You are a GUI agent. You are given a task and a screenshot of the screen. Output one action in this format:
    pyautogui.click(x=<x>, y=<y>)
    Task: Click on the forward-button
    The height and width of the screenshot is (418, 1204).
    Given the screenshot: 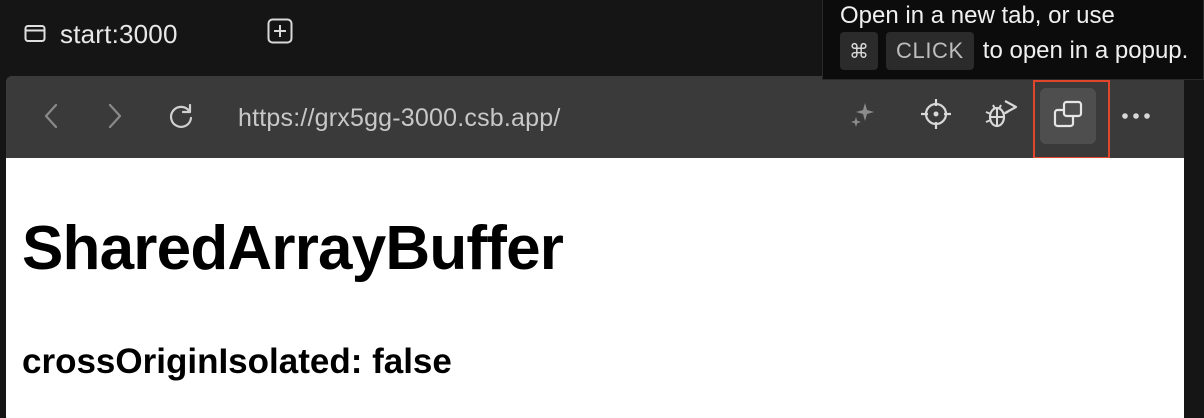 What is the action you would take?
    pyautogui.click(x=114, y=118)
    